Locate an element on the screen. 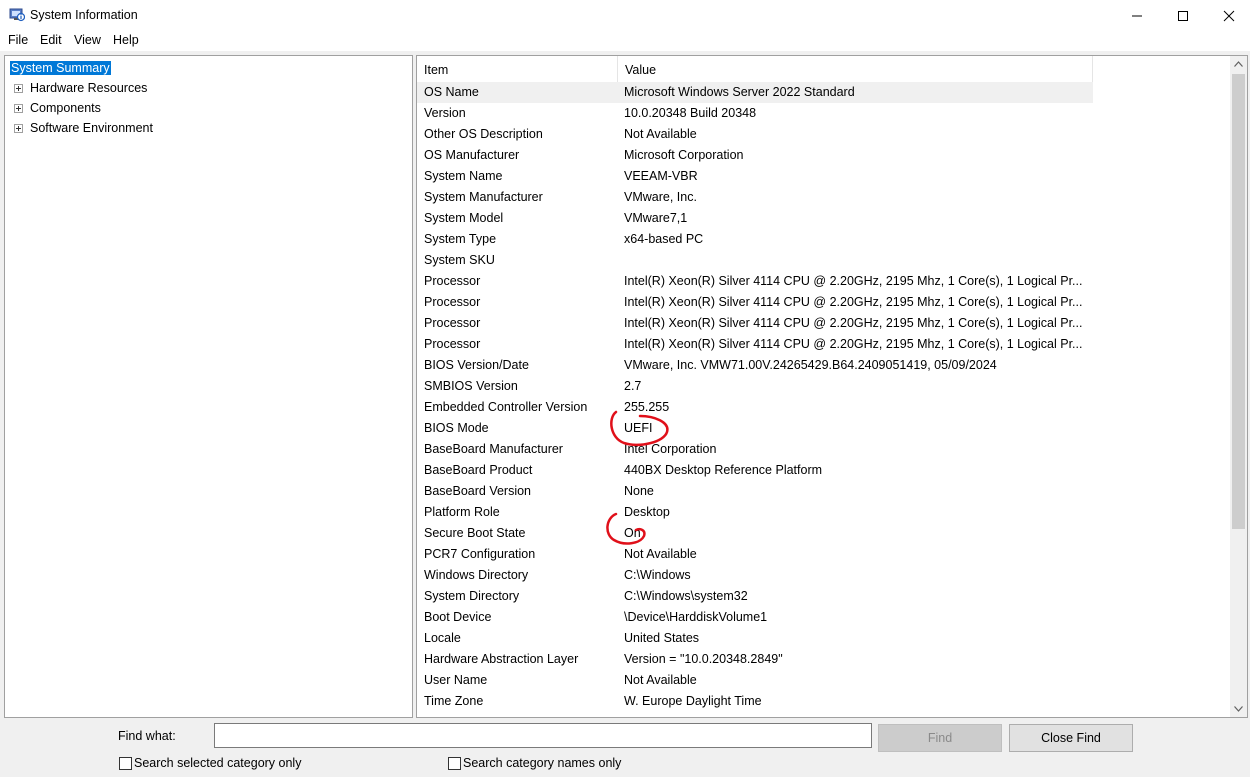  row-item-cell: BaseBoard Manufacturer is located at coordinates (493, 449).